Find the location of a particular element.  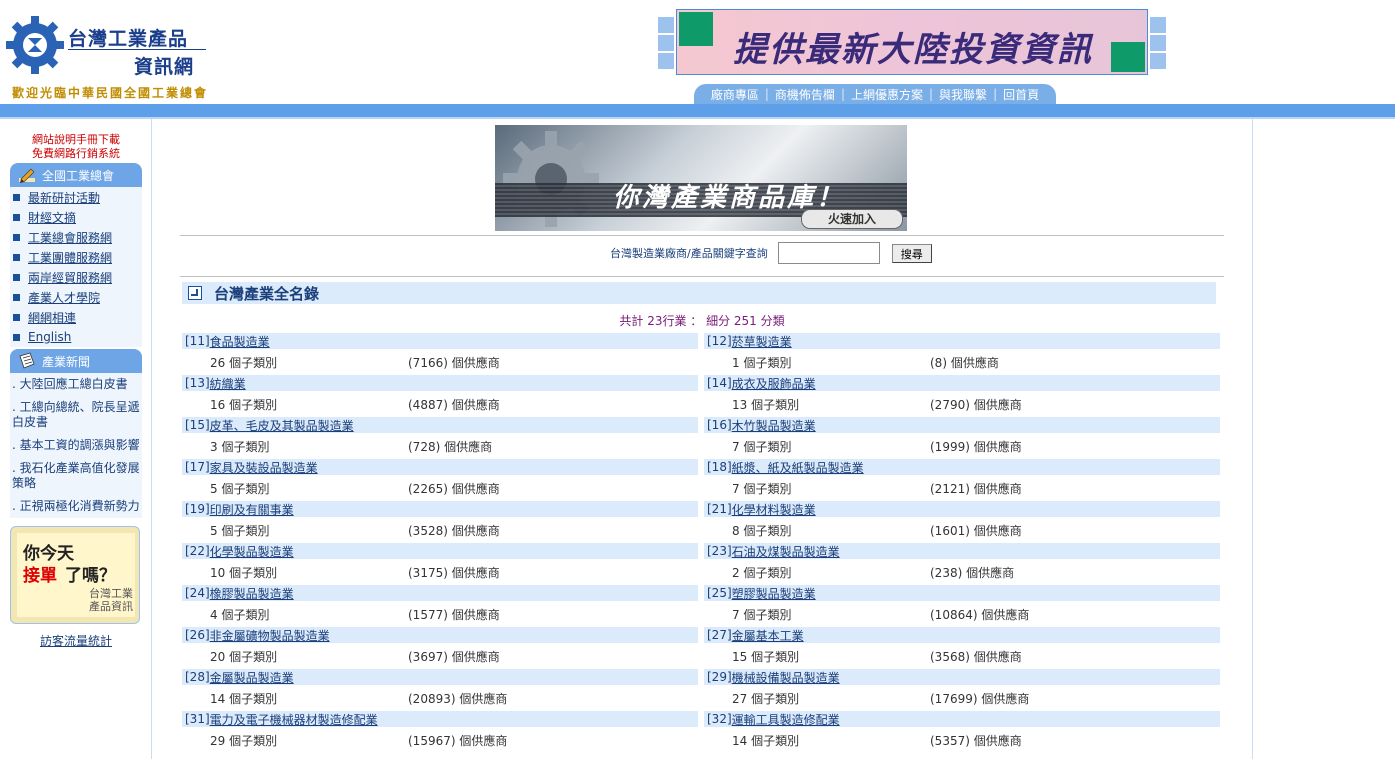

industry-link: 紡織業 is located at coordinates (228, 383).